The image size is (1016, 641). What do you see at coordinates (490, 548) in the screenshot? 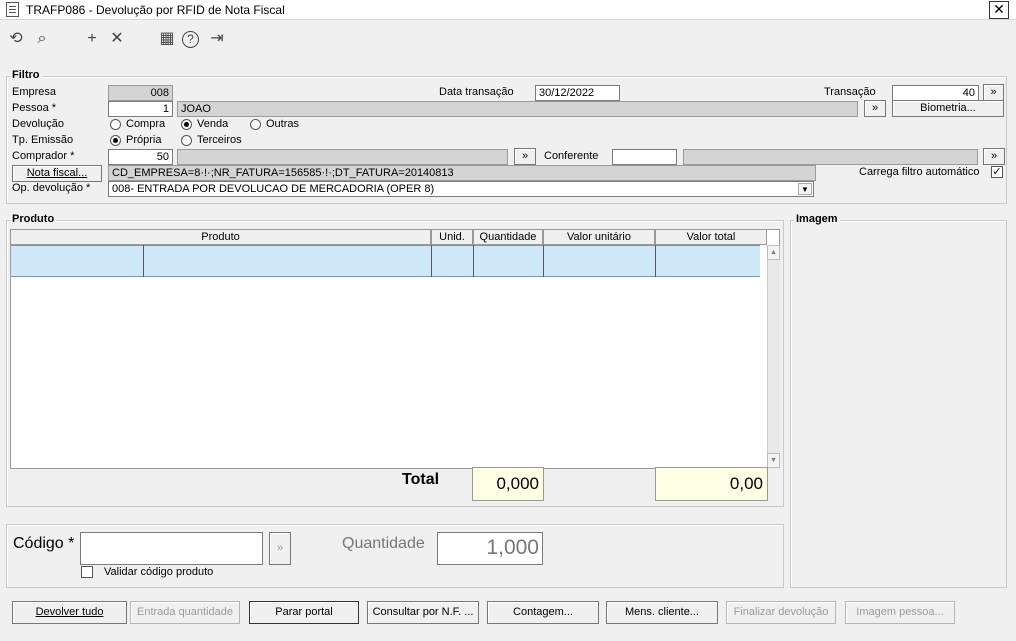
I see `quantidade-field: 1,000` at bounding box center [490, 548].